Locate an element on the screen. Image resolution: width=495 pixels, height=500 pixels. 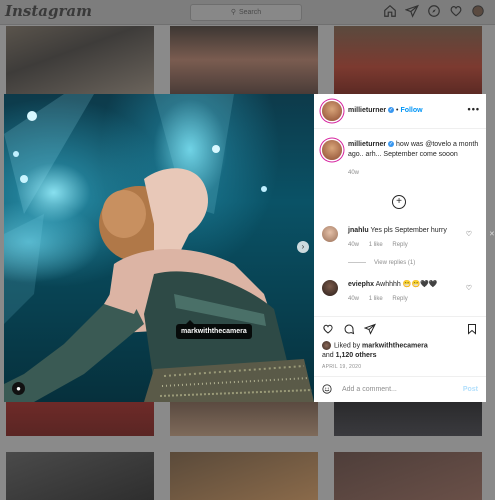
comment-item: eviephx Awhhhh 😁😁🖤🖤 40w 1 like Reply ♡ is located at coordinates (402, 291).